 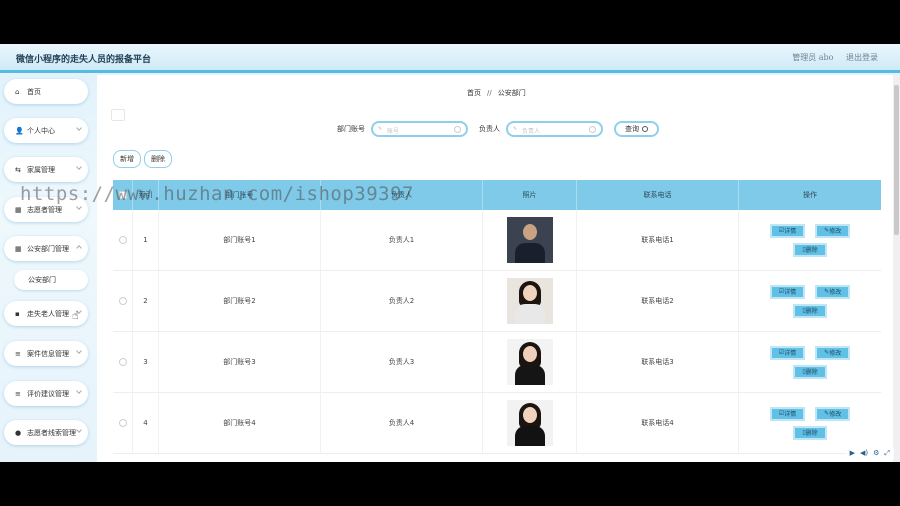 I want to click on admin-user-label: 管理员 abo, so click(x=812, y=57).